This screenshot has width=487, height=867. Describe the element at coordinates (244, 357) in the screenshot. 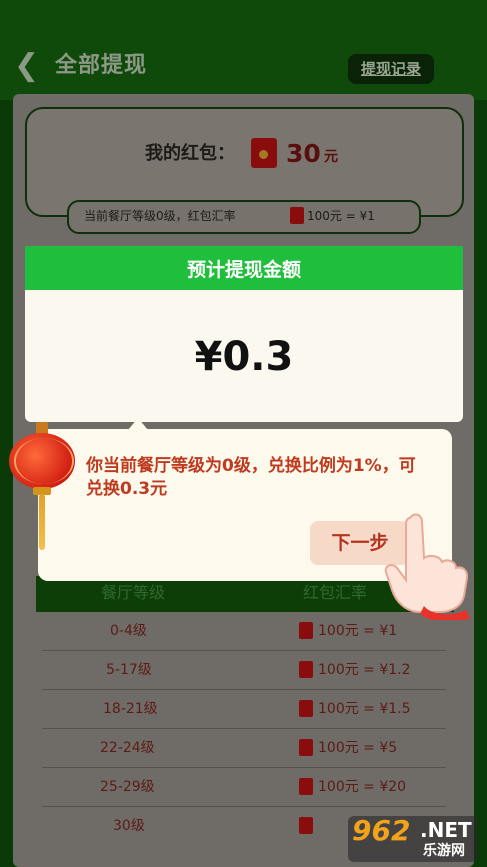

I see `estimate-amount: ¥0.3` at that location.